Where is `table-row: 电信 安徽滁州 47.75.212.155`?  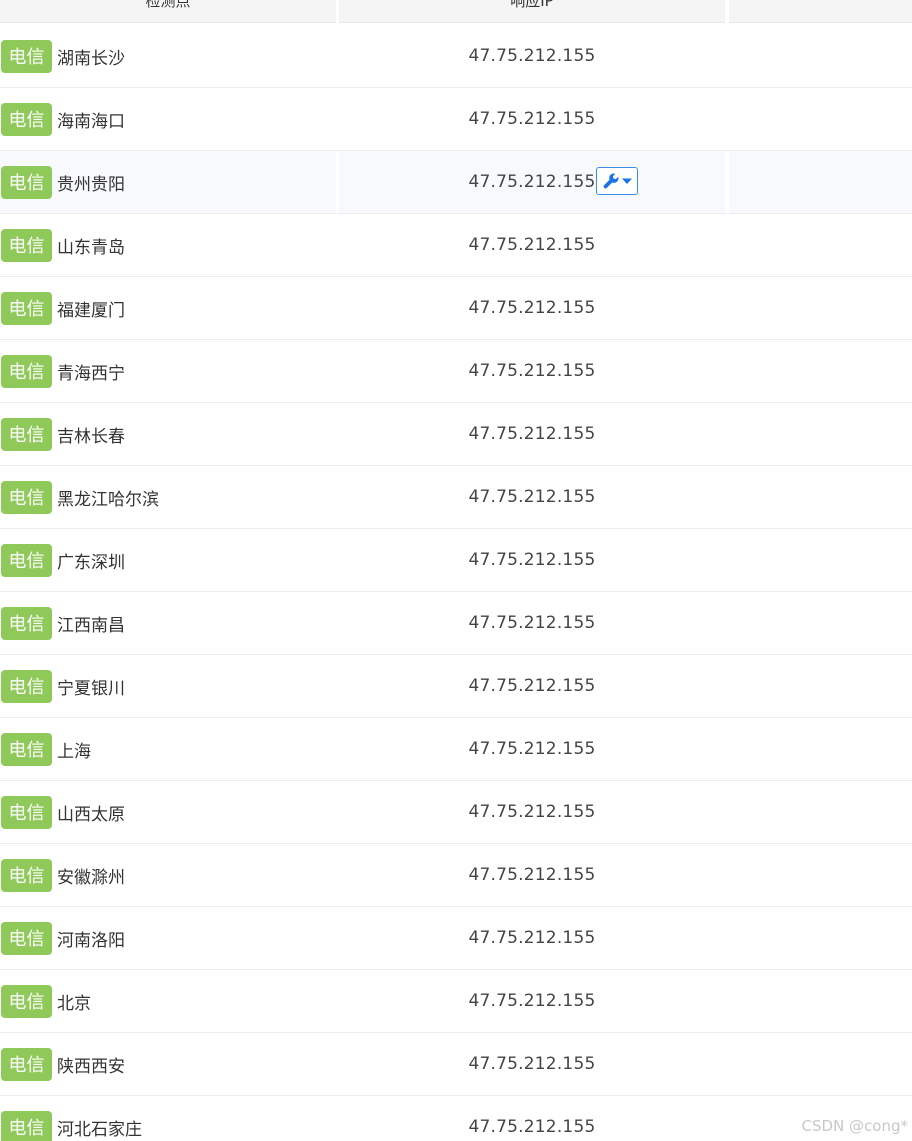
table-row: 电信 安徽滁州 47.75.212.155 is located at coordinates (456, 875).